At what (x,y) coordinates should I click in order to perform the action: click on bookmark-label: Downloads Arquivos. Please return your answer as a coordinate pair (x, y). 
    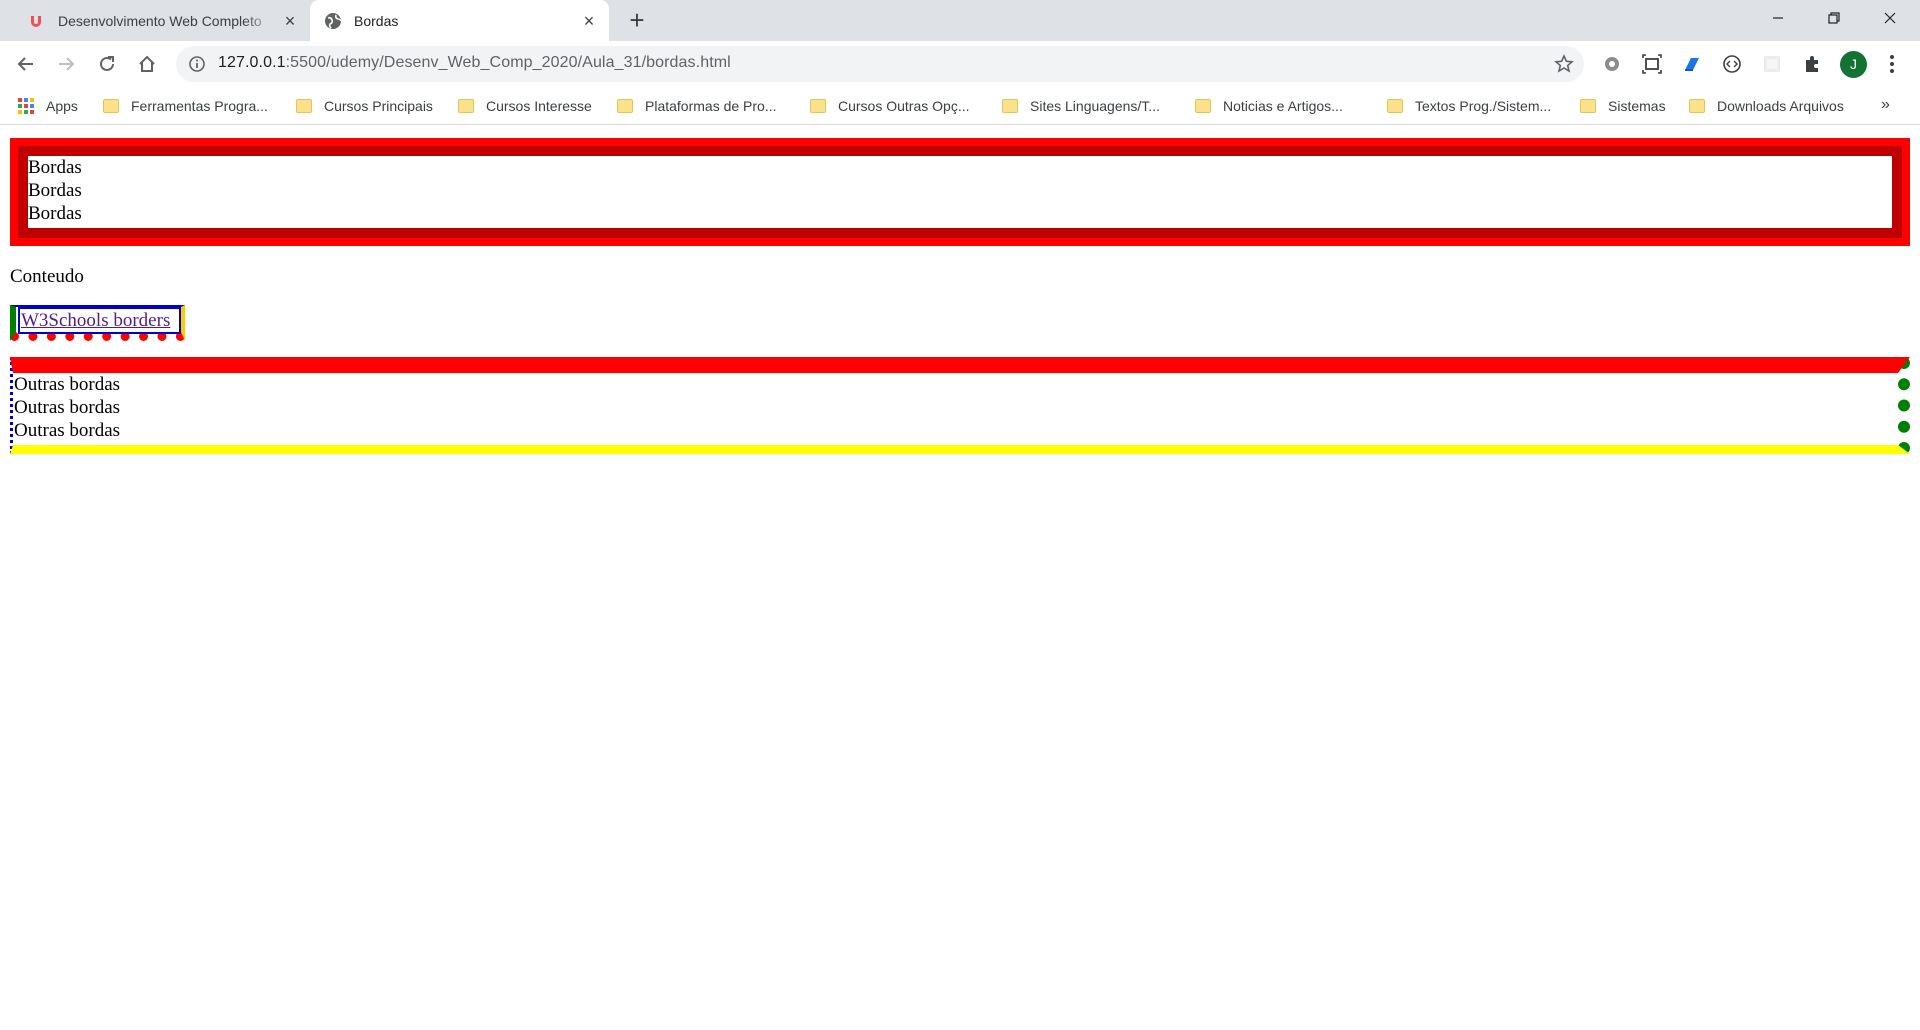
    Looking at the image, I should click on (1780, 106).